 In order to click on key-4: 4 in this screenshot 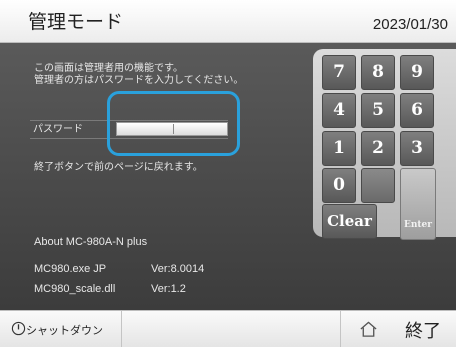, I will do `click(339, 110)`.